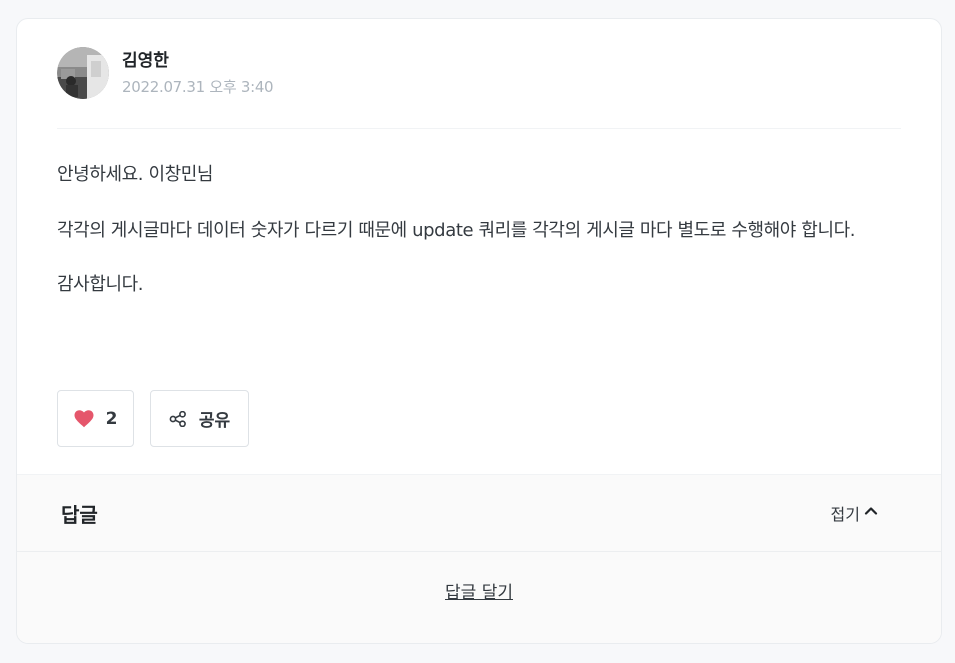 This screenshot has width=955, height=663. What do you see at coordinates (83, 73) in the screenshot?
I see `avatar` at bounding box center [83, 73].